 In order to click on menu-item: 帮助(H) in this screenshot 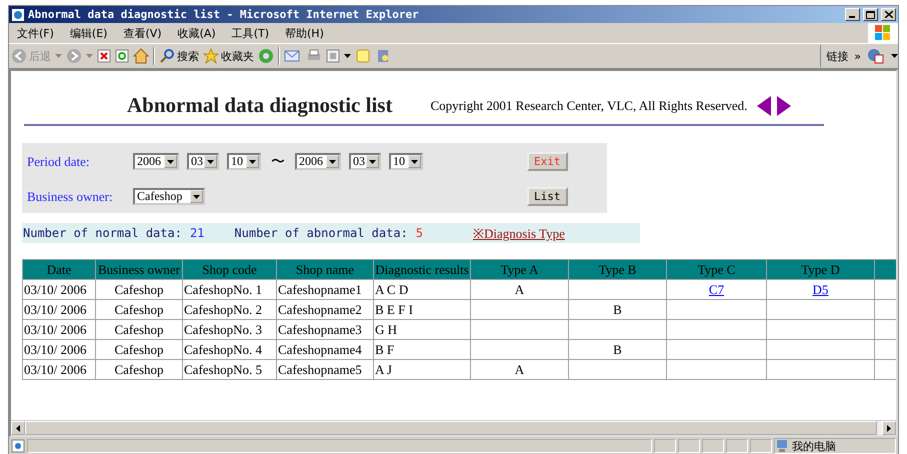, I will do `click(304, 33)`.